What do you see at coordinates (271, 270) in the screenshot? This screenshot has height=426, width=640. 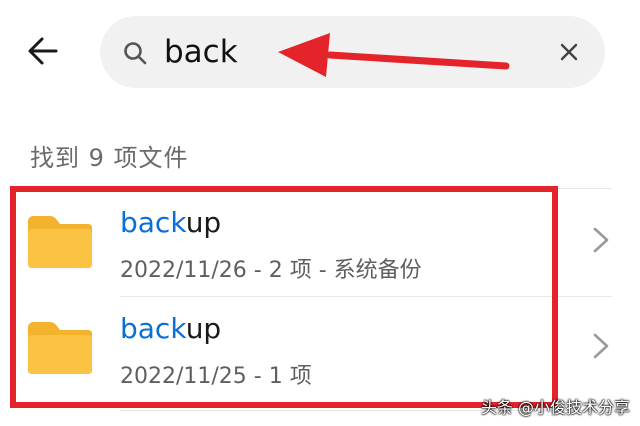 I see `file-meta: 2022/11/26 - 2 项 - 系统备份` at bounding box center [271, 270].